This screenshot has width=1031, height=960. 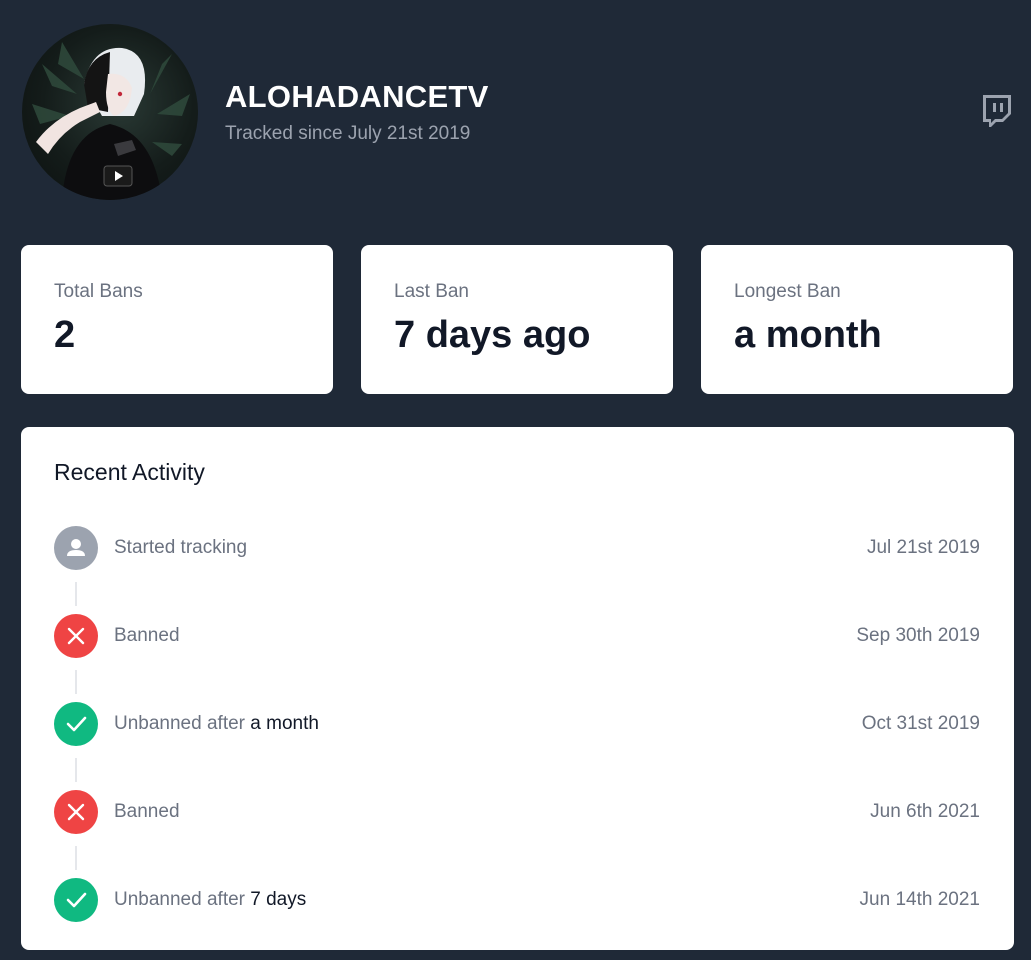 I want to click on channel-avatar, so click(x=110, y=112).